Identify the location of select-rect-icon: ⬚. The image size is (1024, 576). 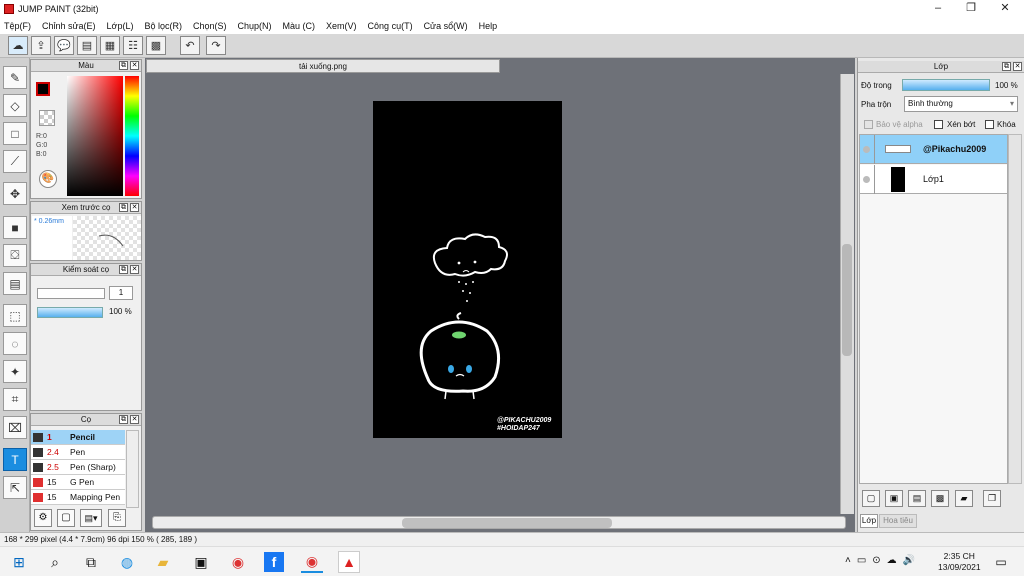
(15, 315).